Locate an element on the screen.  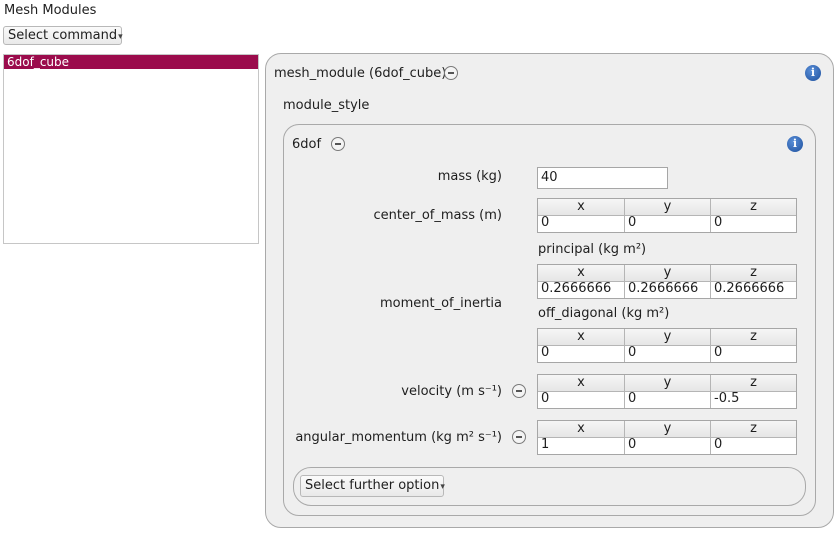
center-of-mass-z-input: 0 is located at coordinates (753, 223).